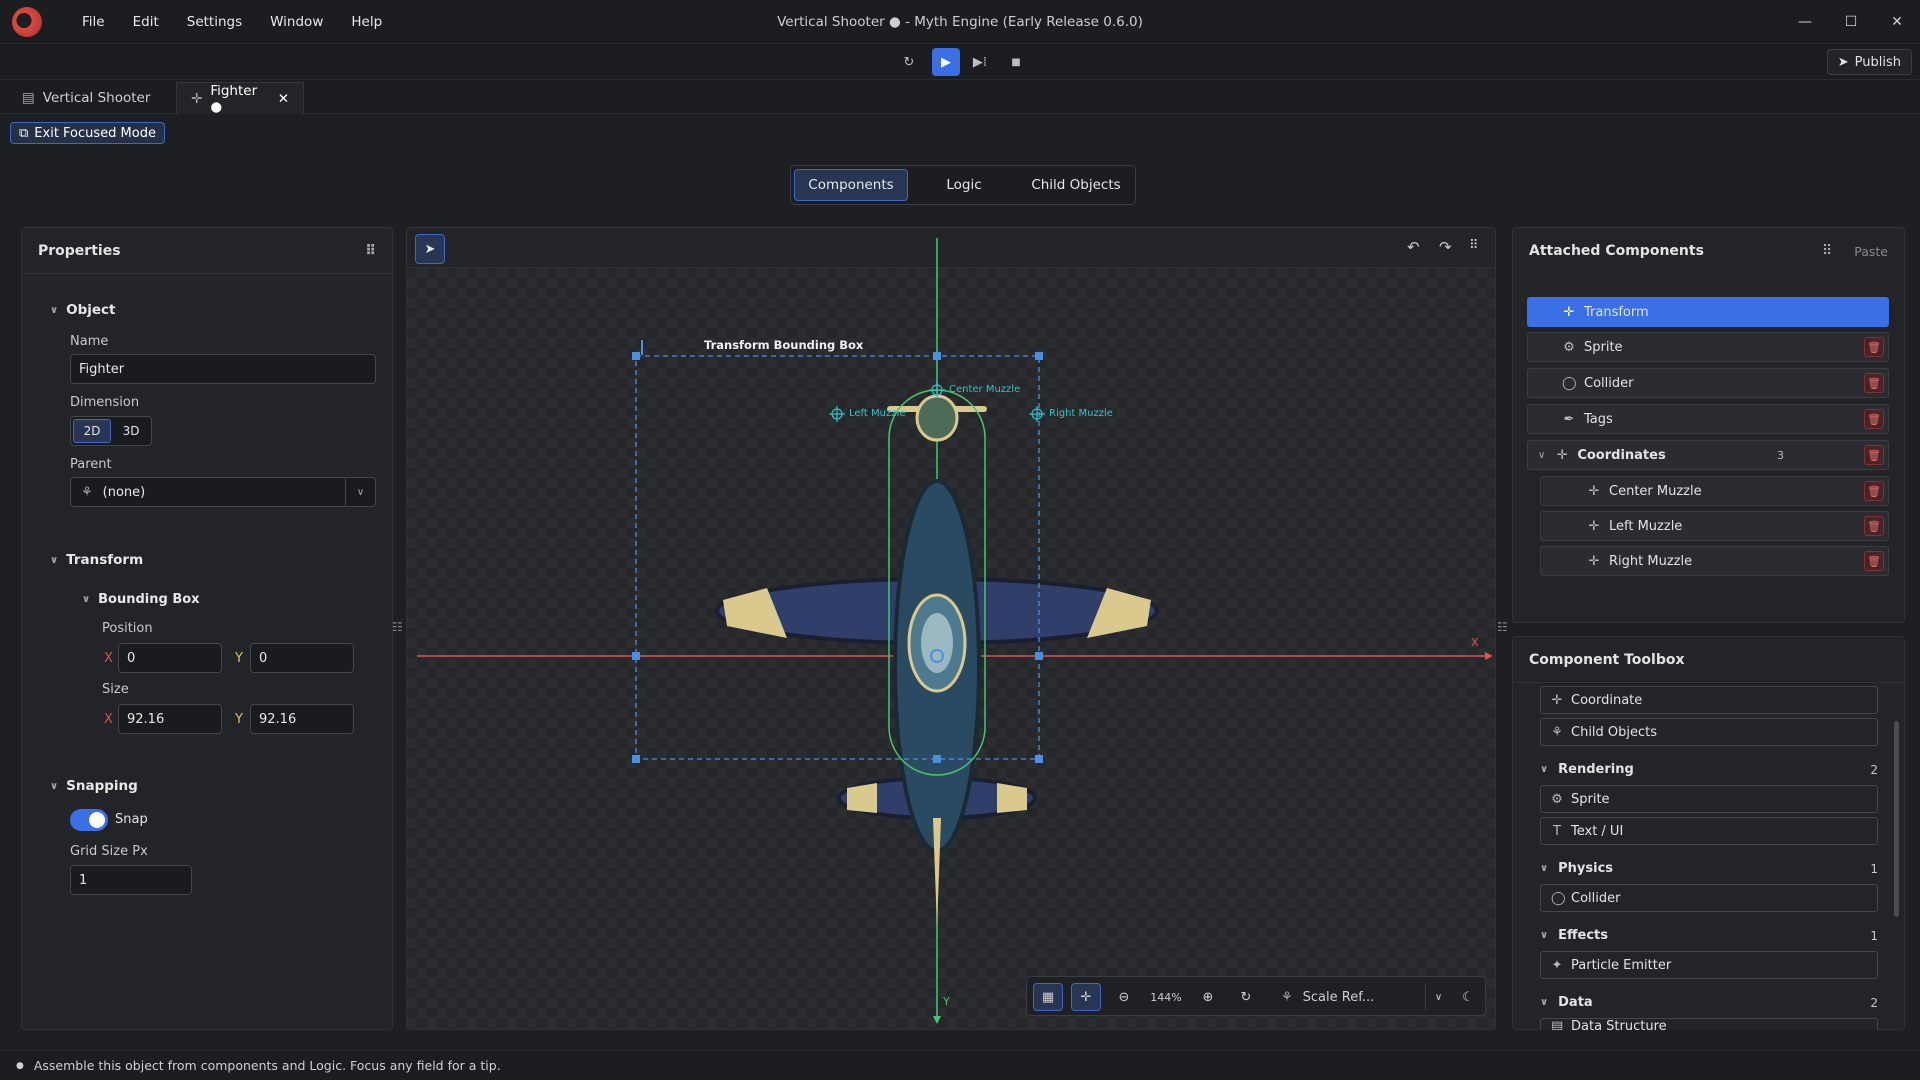 The width and height of the screenshot is (1920, 1080). Describe the element at coordinates (1709, 868) in the screenshot. I see `category-physics: ∨ Physics 1` at that location.